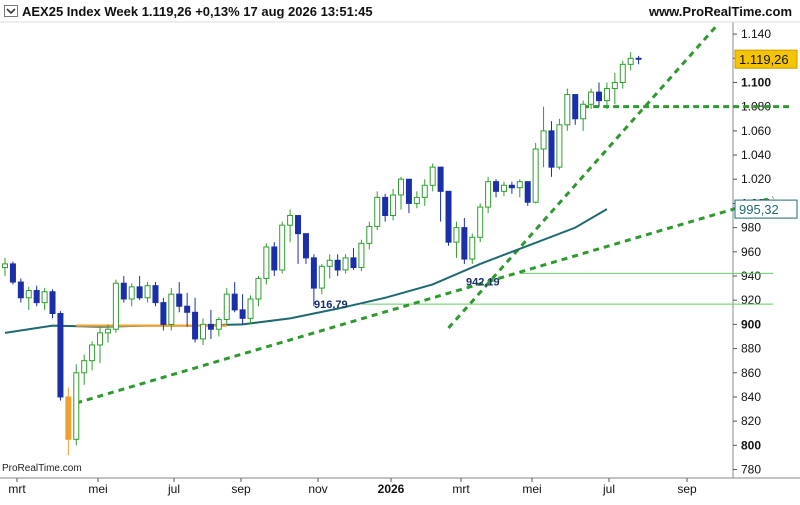 Image resolution: width=800 pixels, height=505 pixels. I want to click on chevron-down-icon, so click(11, 11).